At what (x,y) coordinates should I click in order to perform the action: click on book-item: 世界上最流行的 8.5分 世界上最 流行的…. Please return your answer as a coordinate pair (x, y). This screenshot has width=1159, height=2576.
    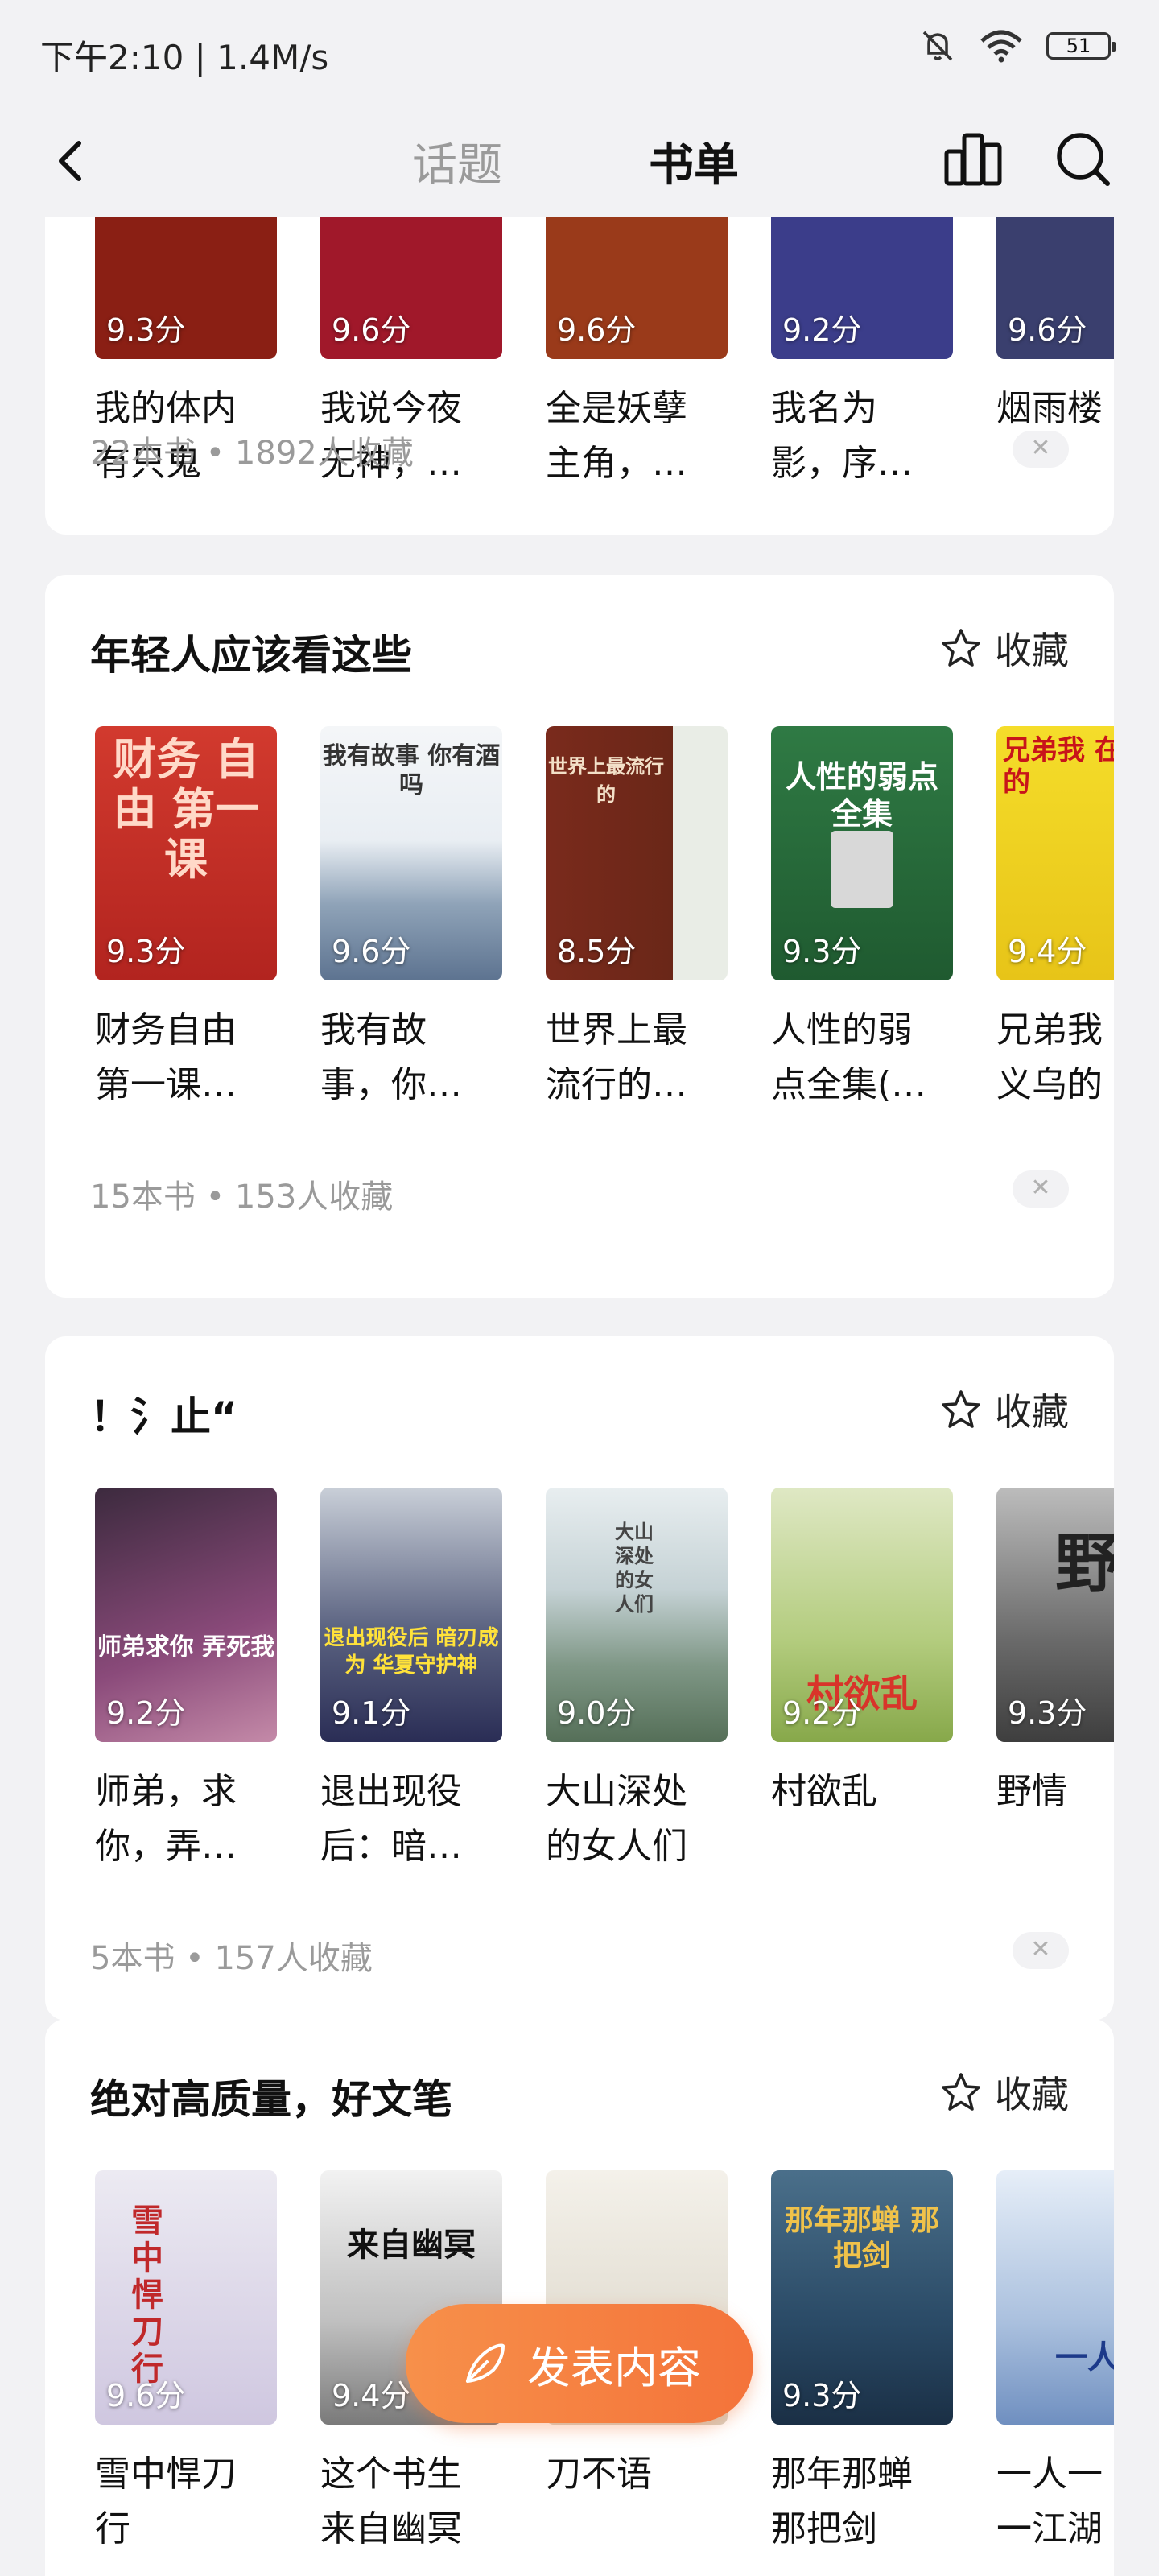
    Looking at the image, I should click on (637, 919).